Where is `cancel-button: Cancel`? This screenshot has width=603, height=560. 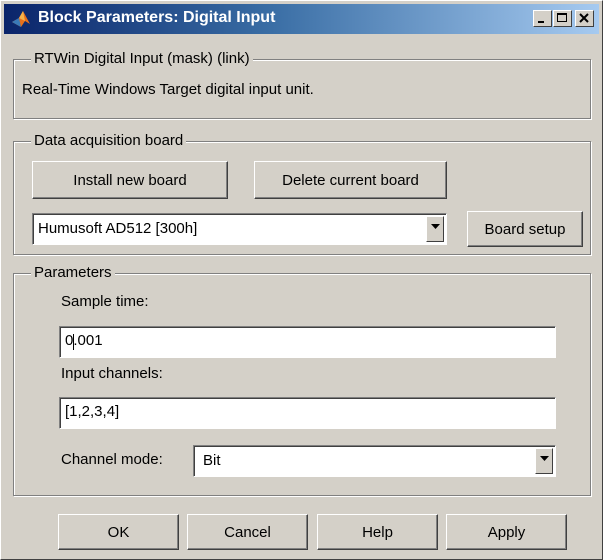
cancel-button: Cancel is located at coordinates (247, 532).